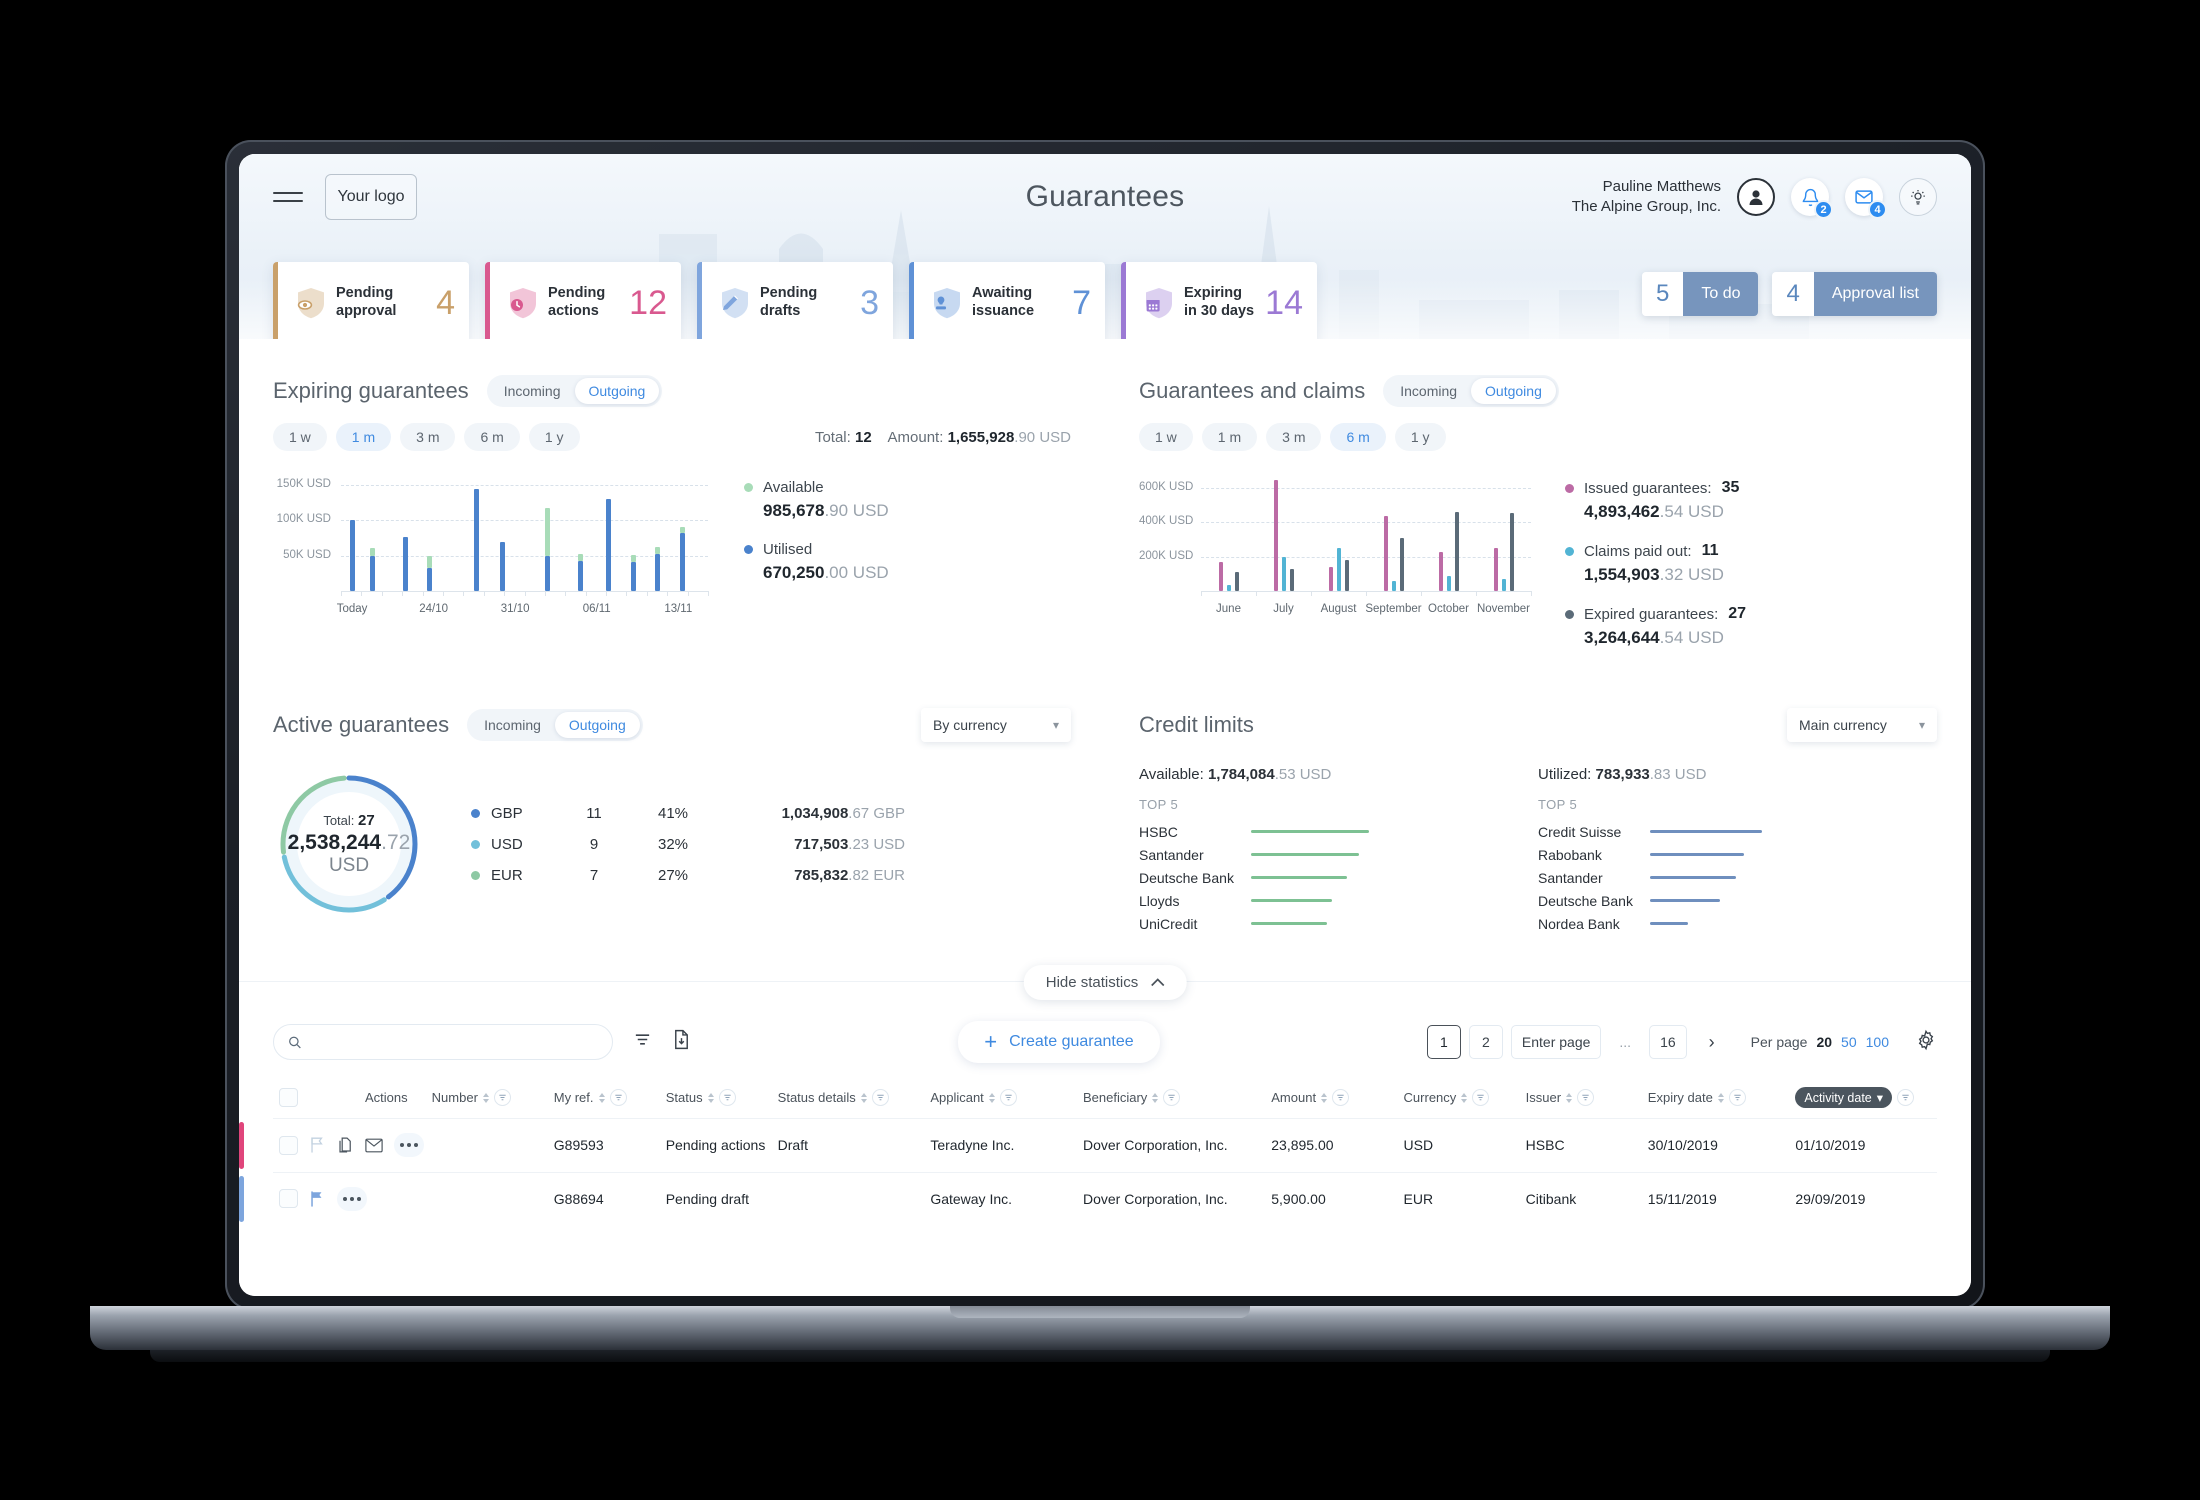  I want to click on theme-toggle-button, so click(1918, 197).